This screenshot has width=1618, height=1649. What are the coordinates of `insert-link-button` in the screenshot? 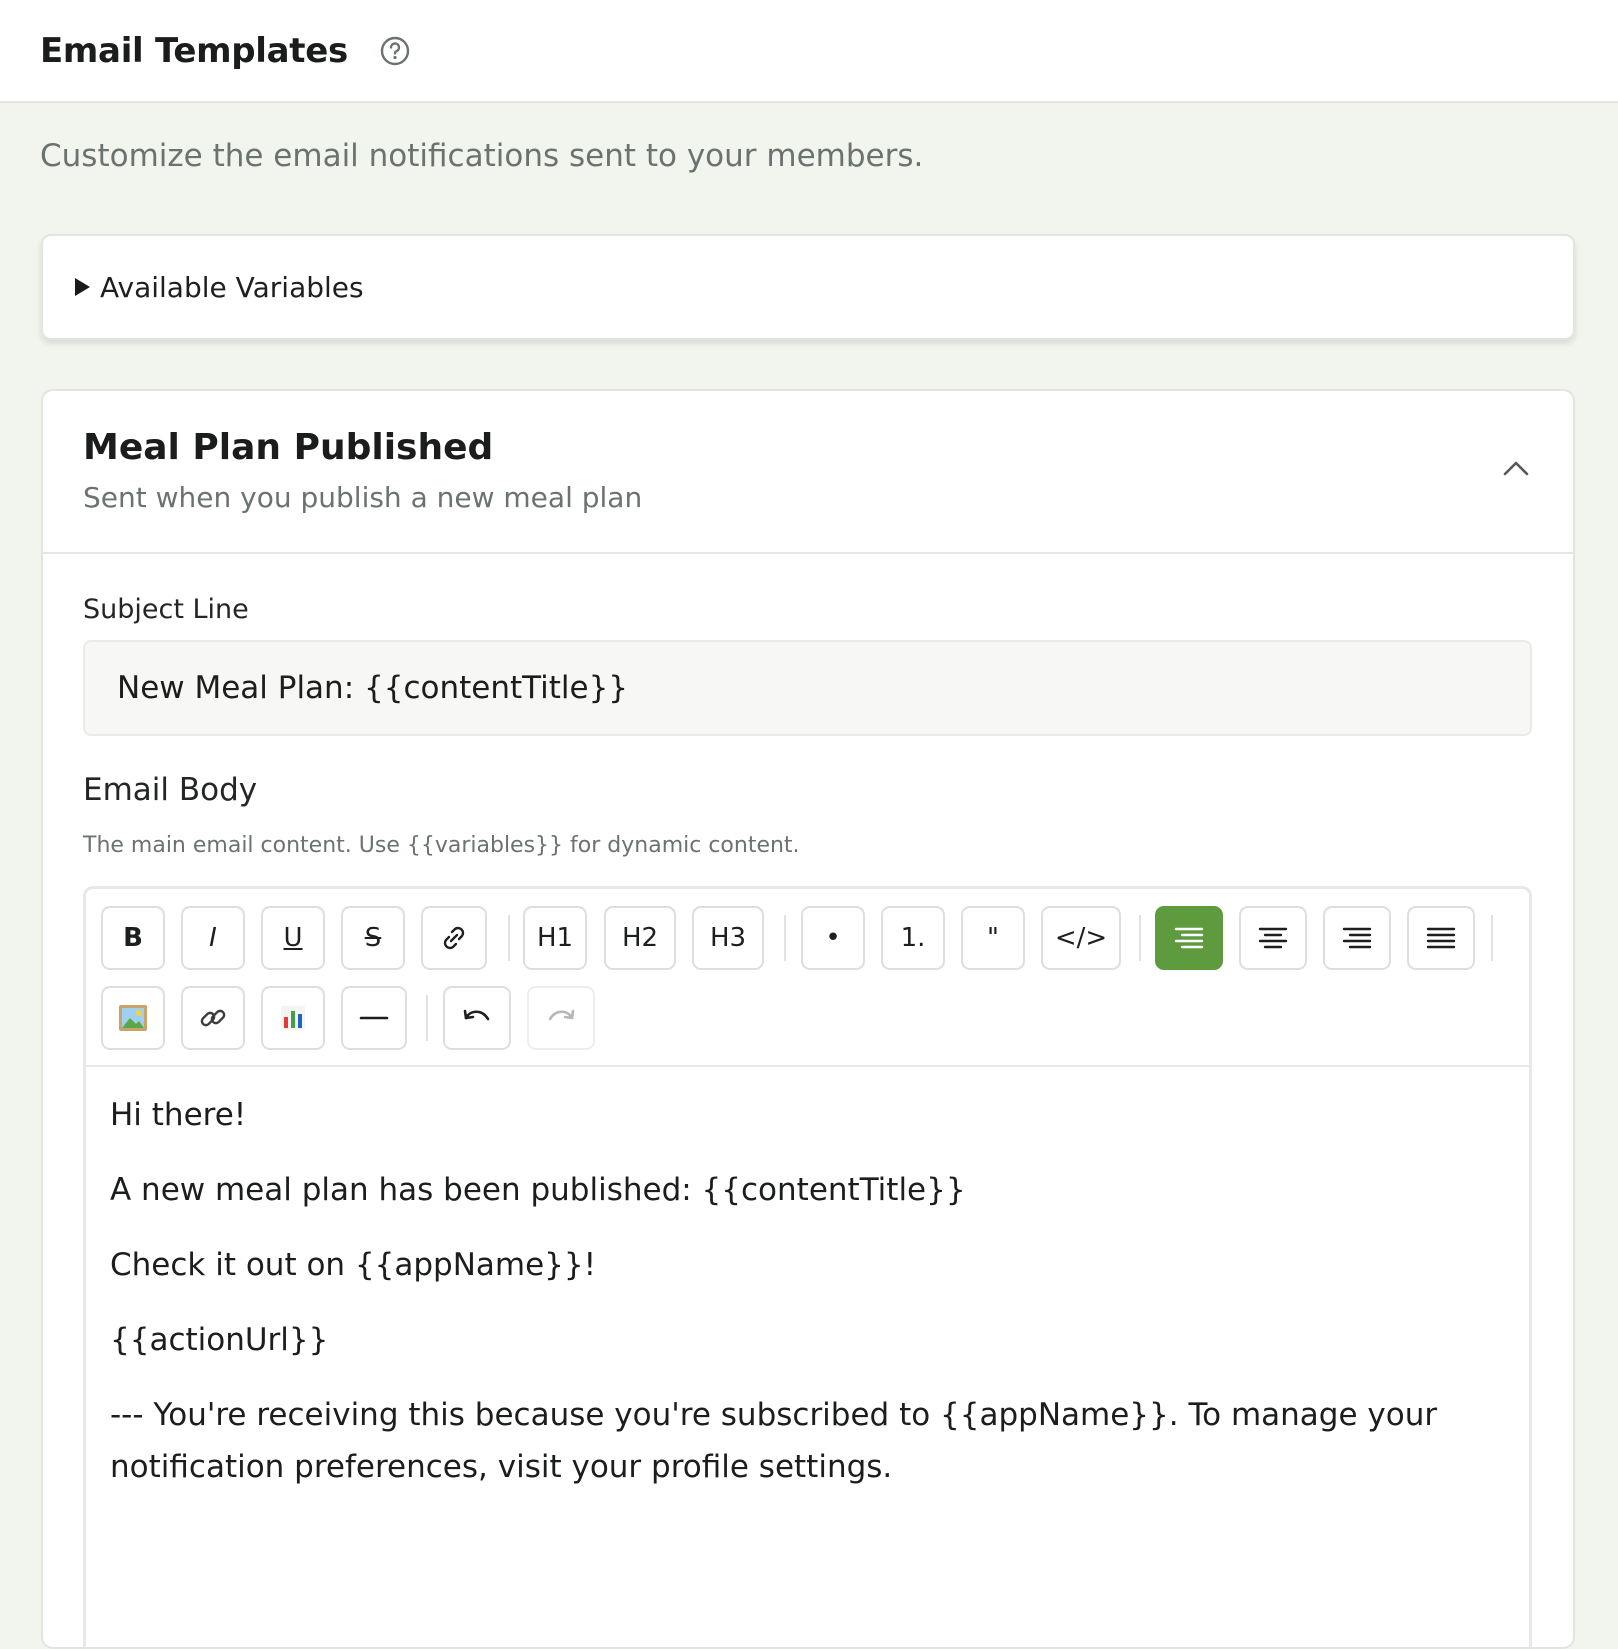 It's located at (213, 1018).